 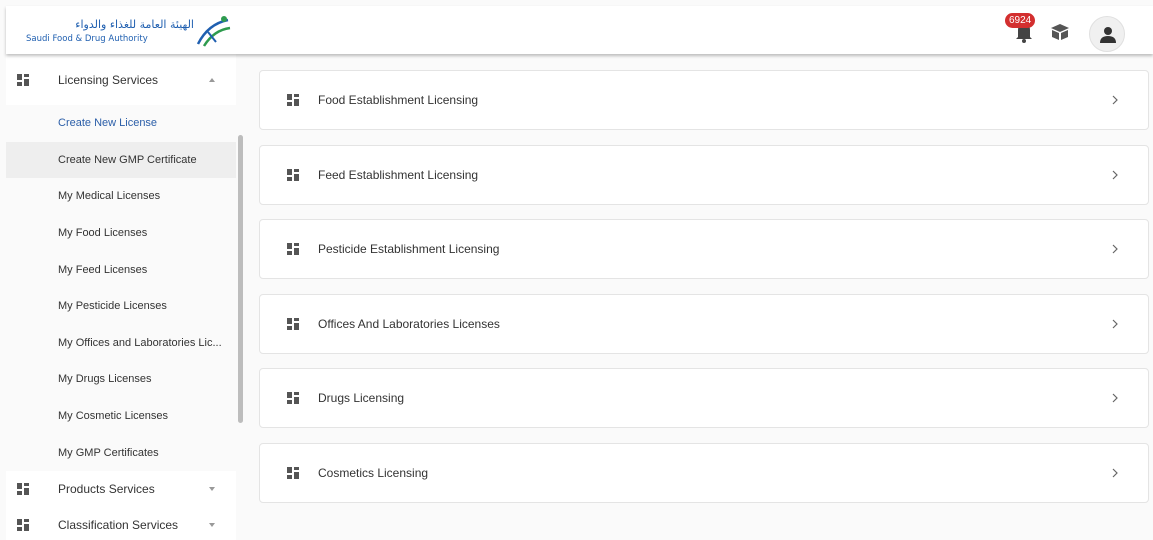 I want to click on card-offices-and-laboratories-licenses: Offices And Laboratories Licenses, so click(x=704, y=323).